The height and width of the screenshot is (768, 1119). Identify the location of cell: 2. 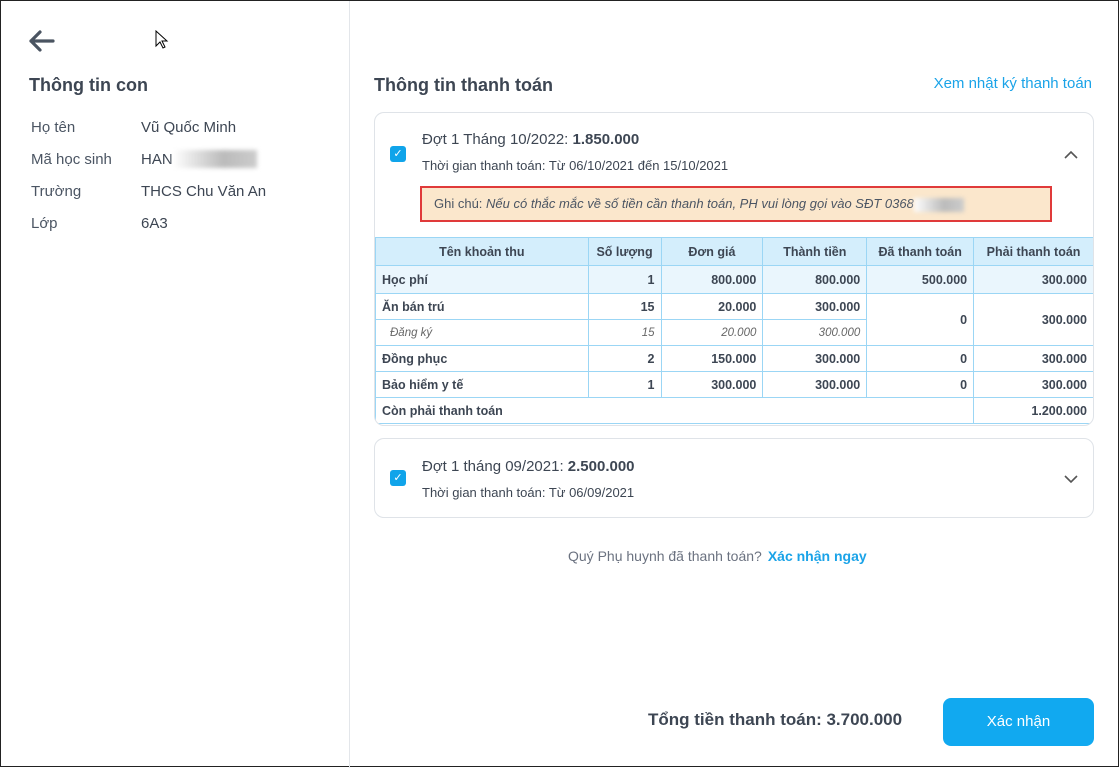
(624, 358).